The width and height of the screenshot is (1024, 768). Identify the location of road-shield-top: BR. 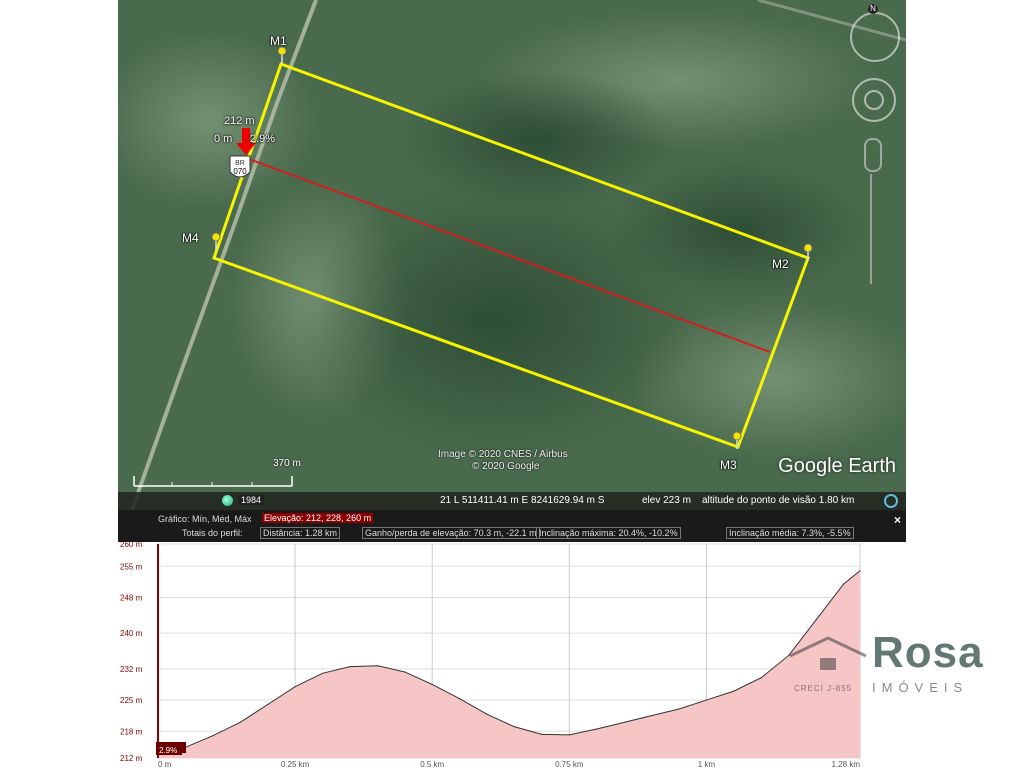
(240, 163).